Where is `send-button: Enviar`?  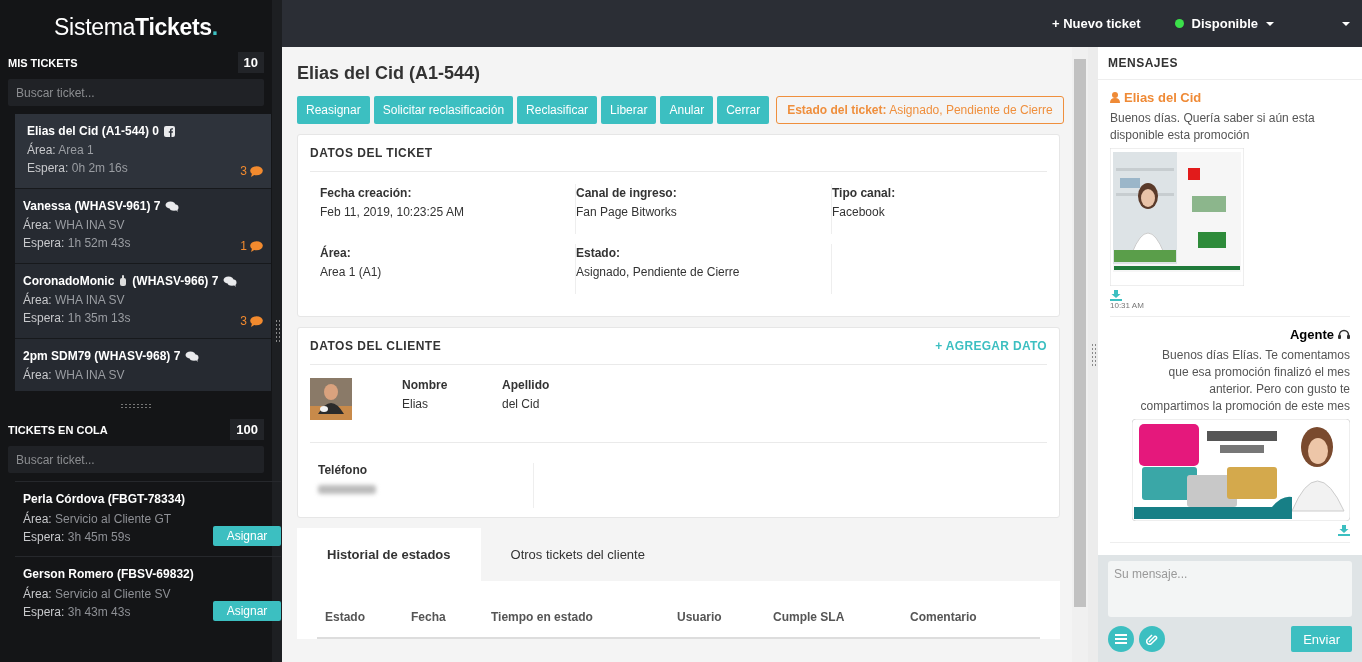 send-button: Enviar is located at coordinates (1321, 639).